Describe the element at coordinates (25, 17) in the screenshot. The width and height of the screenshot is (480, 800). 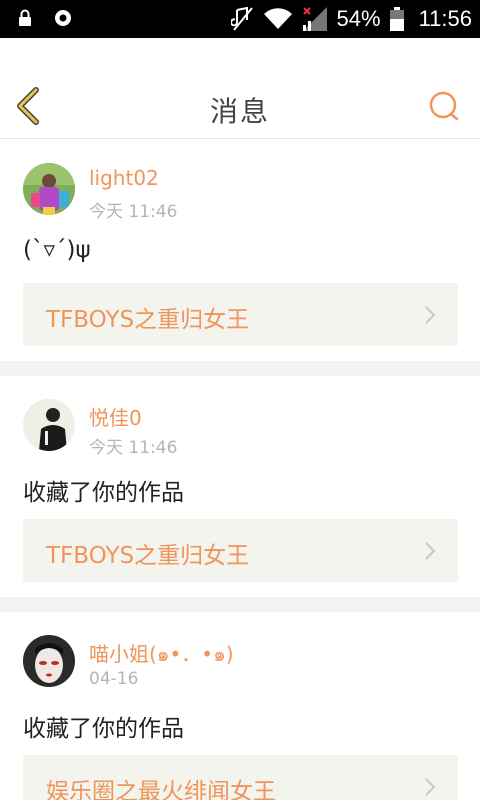
I see `lock-icon` at that location.